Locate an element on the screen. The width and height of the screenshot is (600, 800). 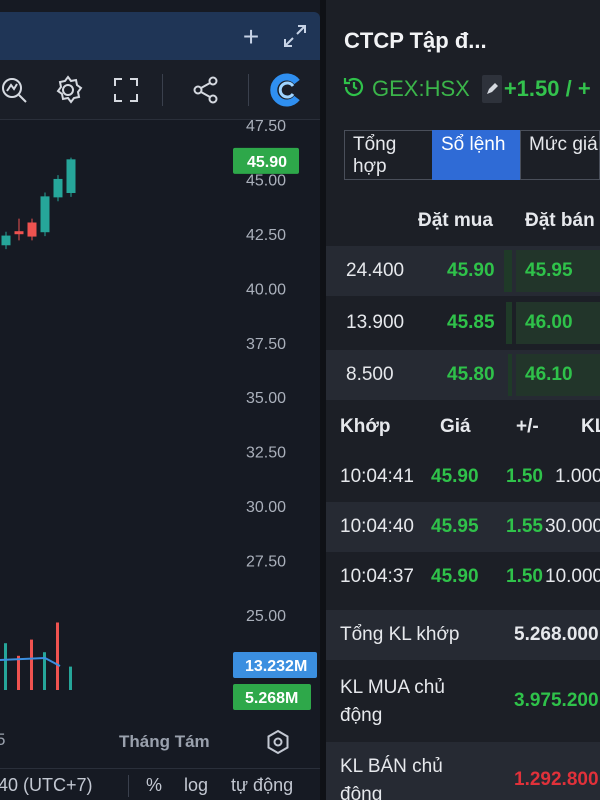
settings-icon is located at coordinates (68, 90).